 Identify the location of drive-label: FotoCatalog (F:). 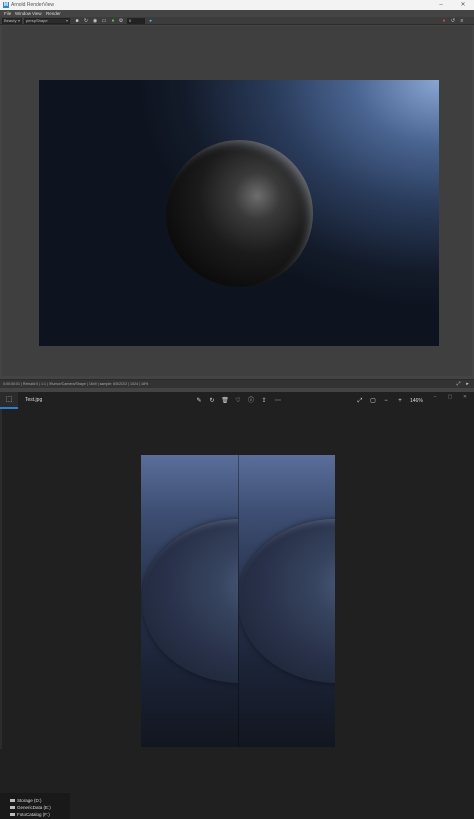
(33, 814).